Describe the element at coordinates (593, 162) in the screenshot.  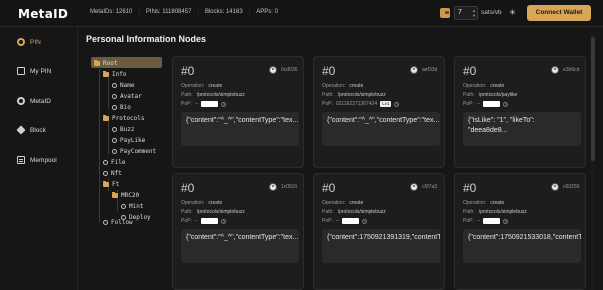
I see `scrollbar` at that location.